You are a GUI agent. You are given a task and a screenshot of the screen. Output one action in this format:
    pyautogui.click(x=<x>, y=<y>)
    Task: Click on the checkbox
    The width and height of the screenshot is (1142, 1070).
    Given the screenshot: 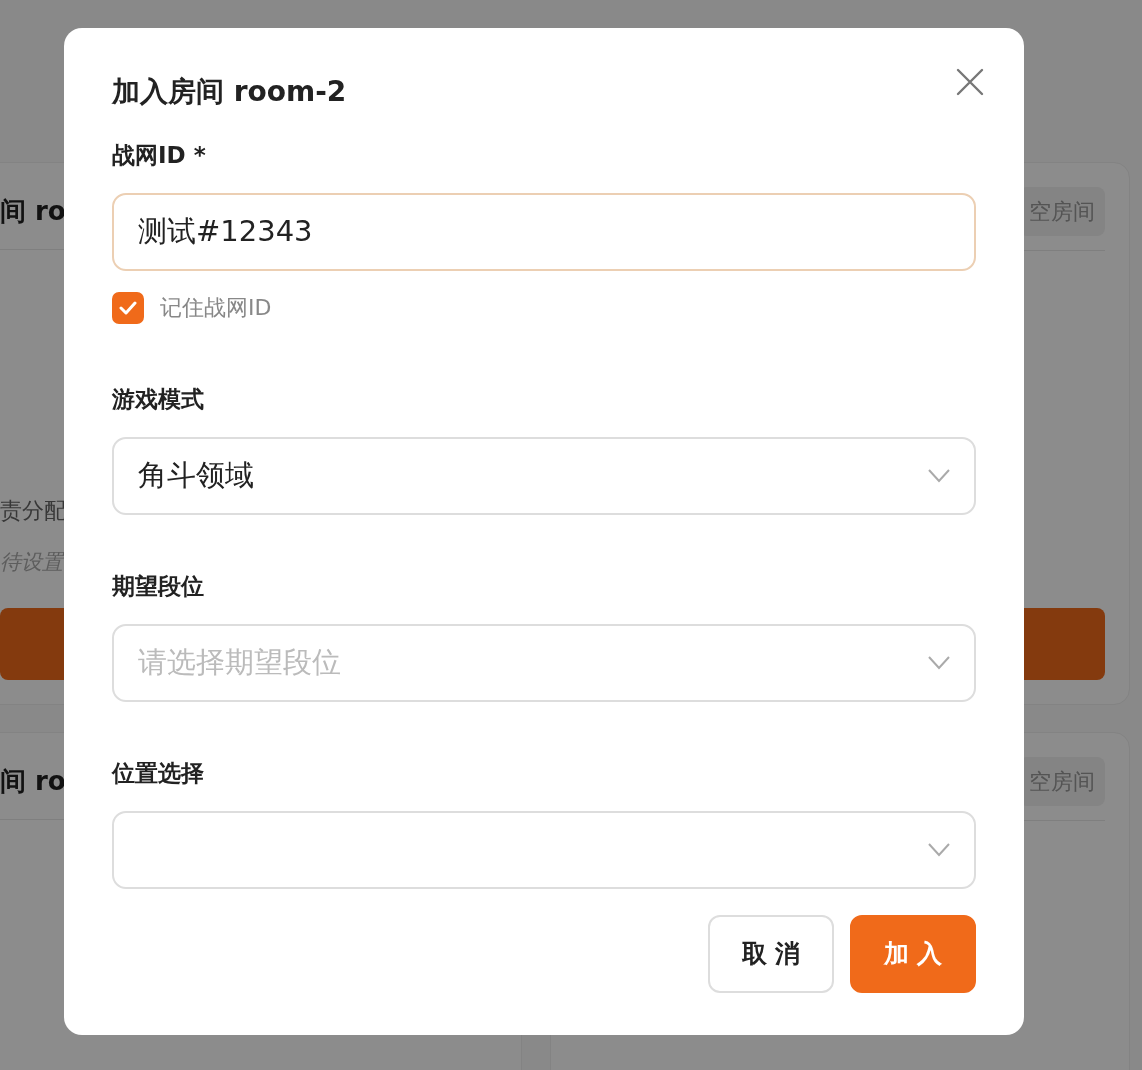 What is the action you would take?
    pyautogui.click(x=128, y=307)
    